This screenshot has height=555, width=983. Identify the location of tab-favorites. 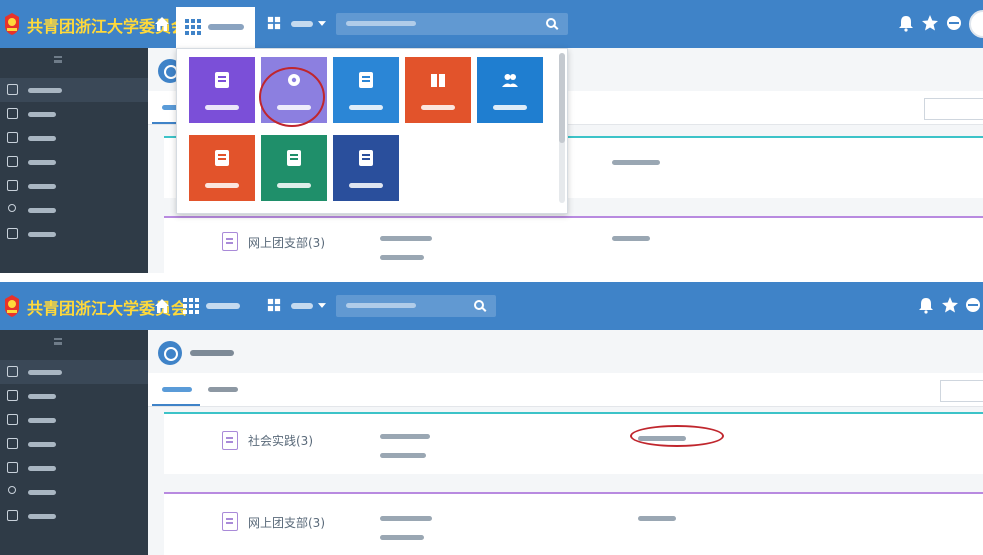
(223, 389).